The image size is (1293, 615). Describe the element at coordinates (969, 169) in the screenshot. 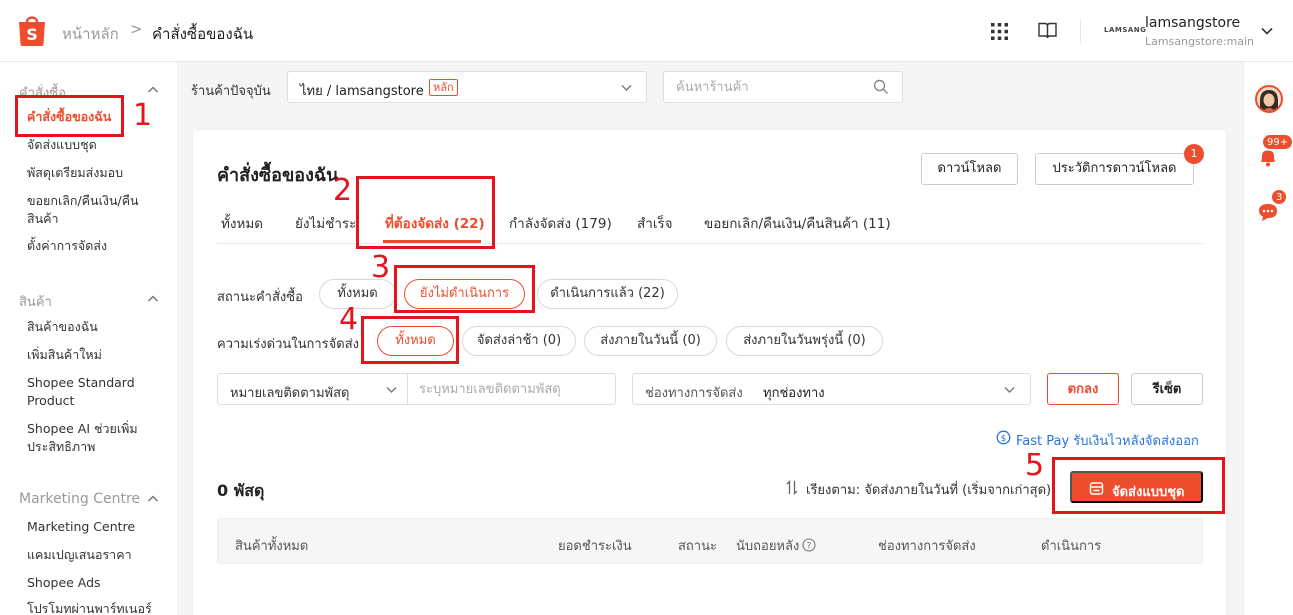

I see `download-button: ดาวน์โหลด` at that location.